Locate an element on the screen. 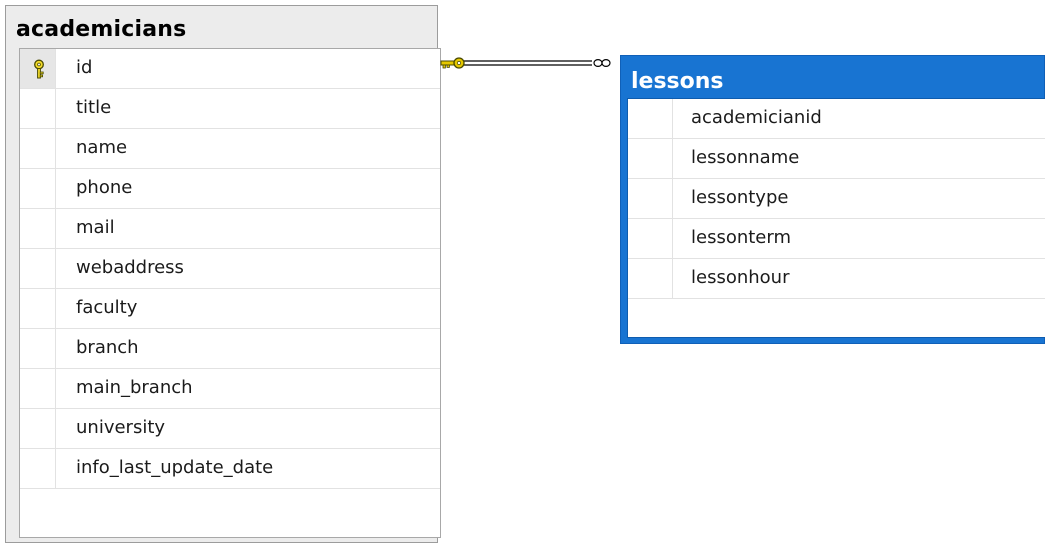  column-name: id is located at coordinates (84, 67).